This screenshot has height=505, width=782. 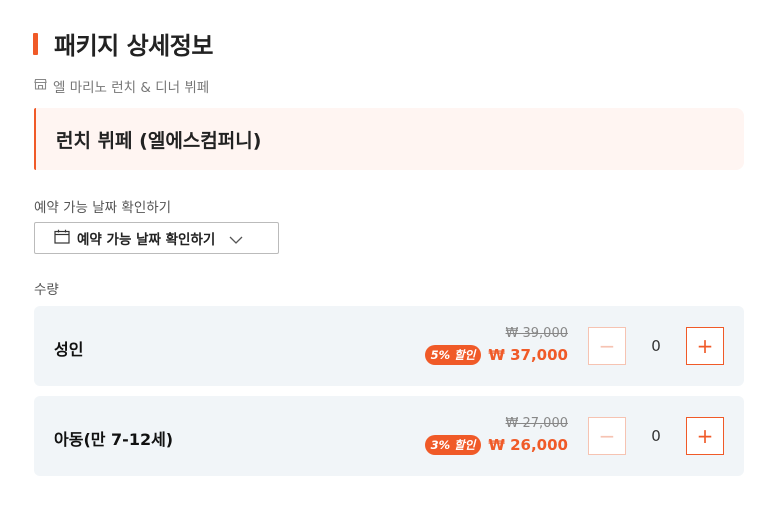 I want to click on decrease-child-button: −, so click(x=607, y=436).